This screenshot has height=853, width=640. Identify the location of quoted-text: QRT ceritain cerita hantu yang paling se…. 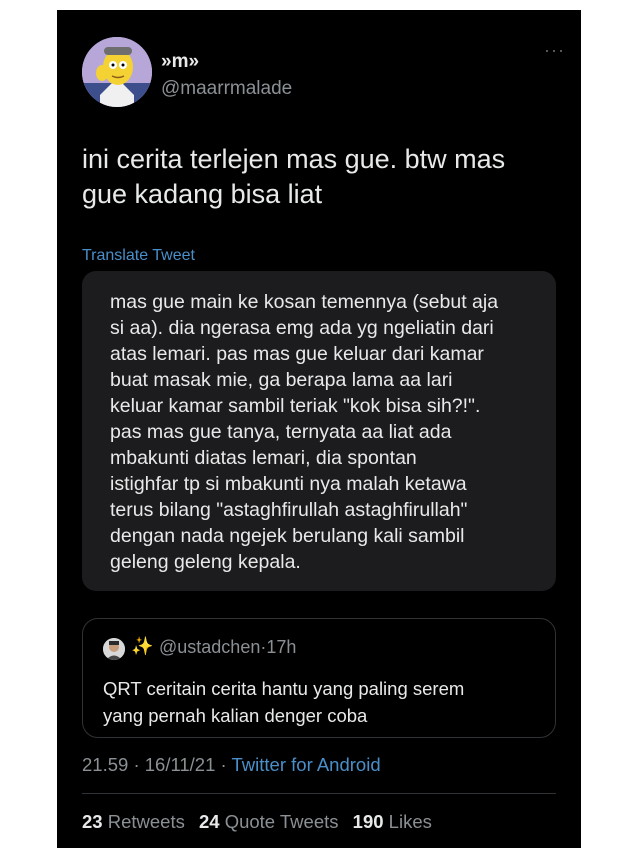
(284, 702).